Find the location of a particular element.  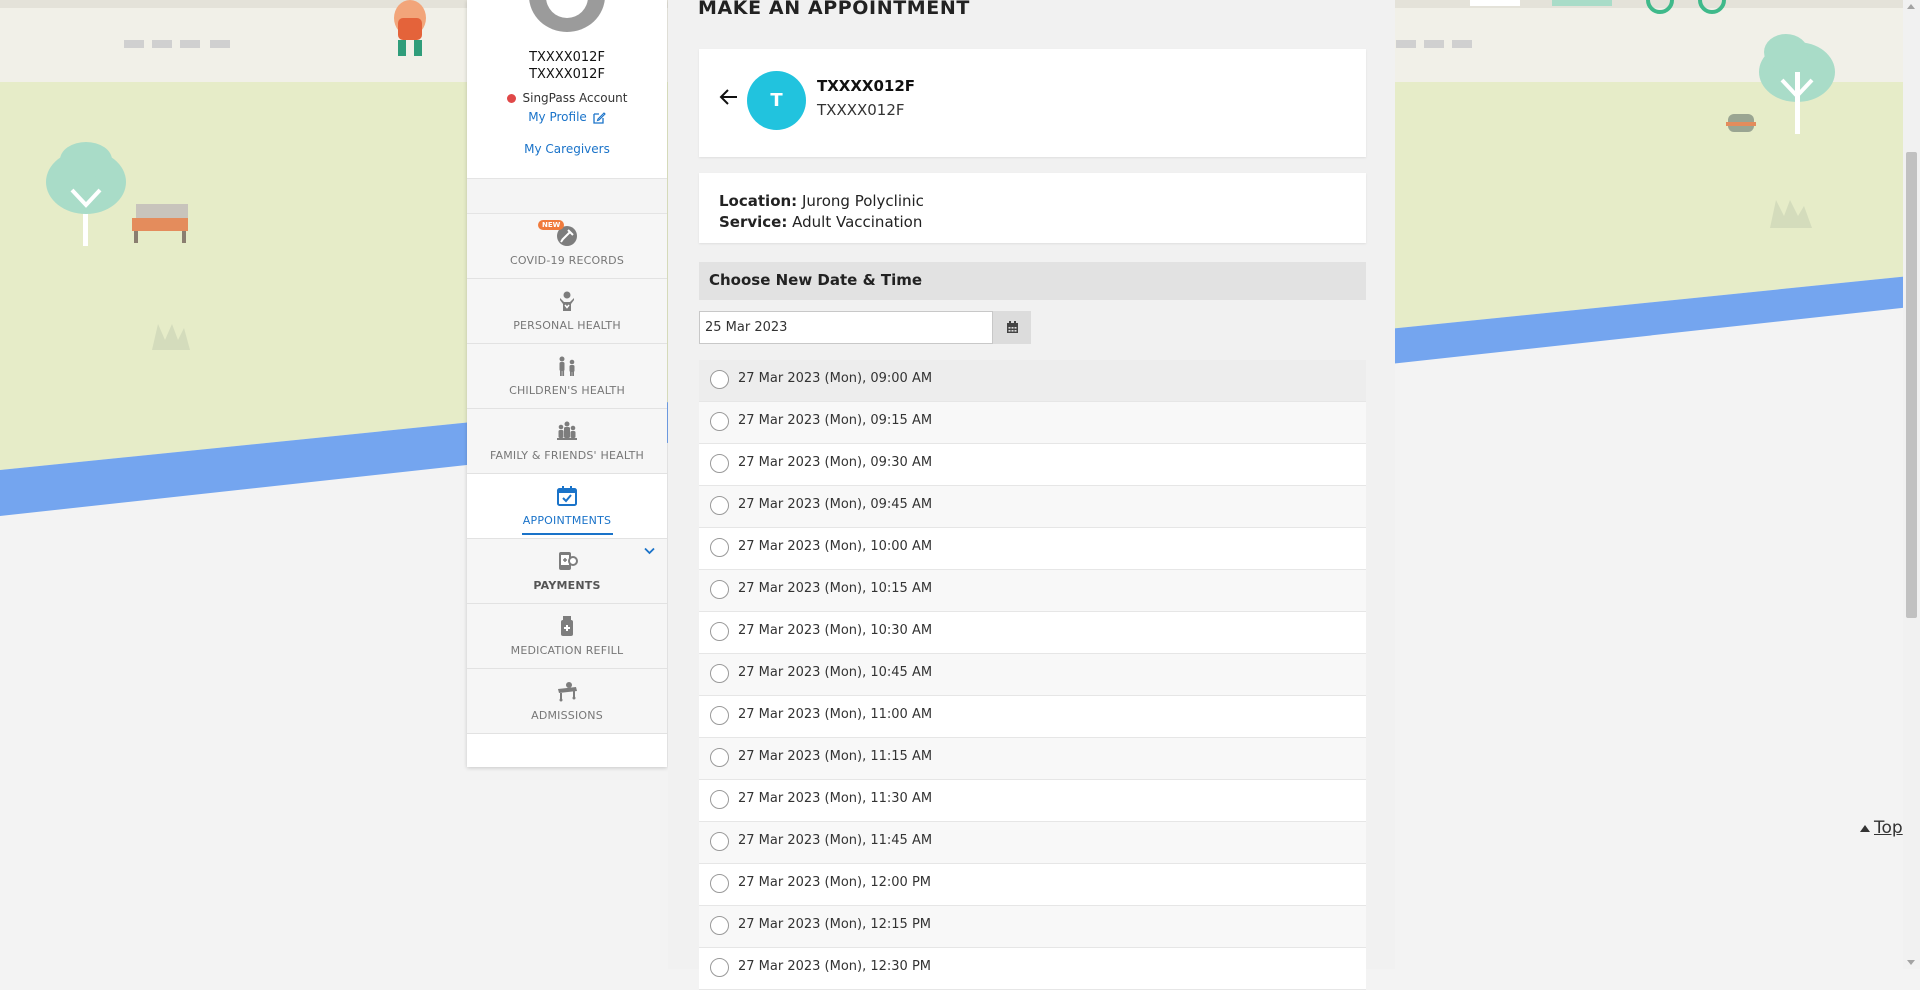

nav-item-medication-refill: MEDICATION REFILL is located at coordinates (567, 636).